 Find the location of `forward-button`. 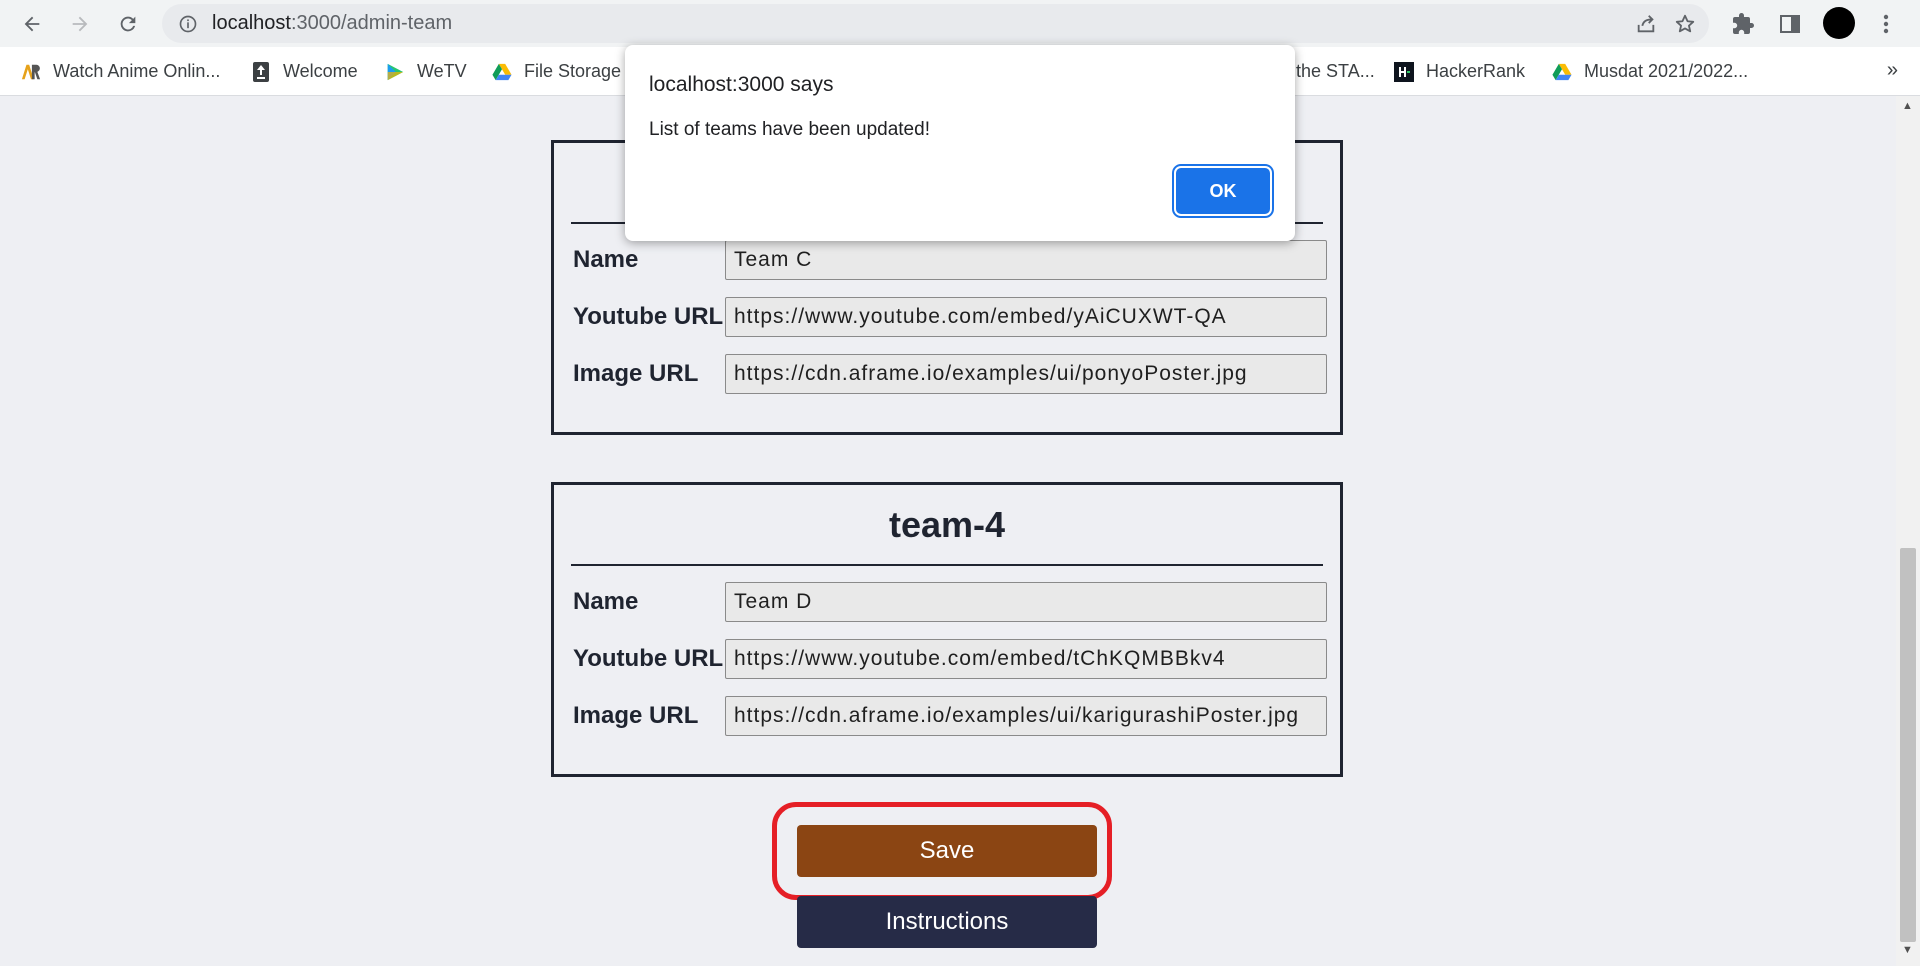

forward-button is located at coordinates (80, 24).